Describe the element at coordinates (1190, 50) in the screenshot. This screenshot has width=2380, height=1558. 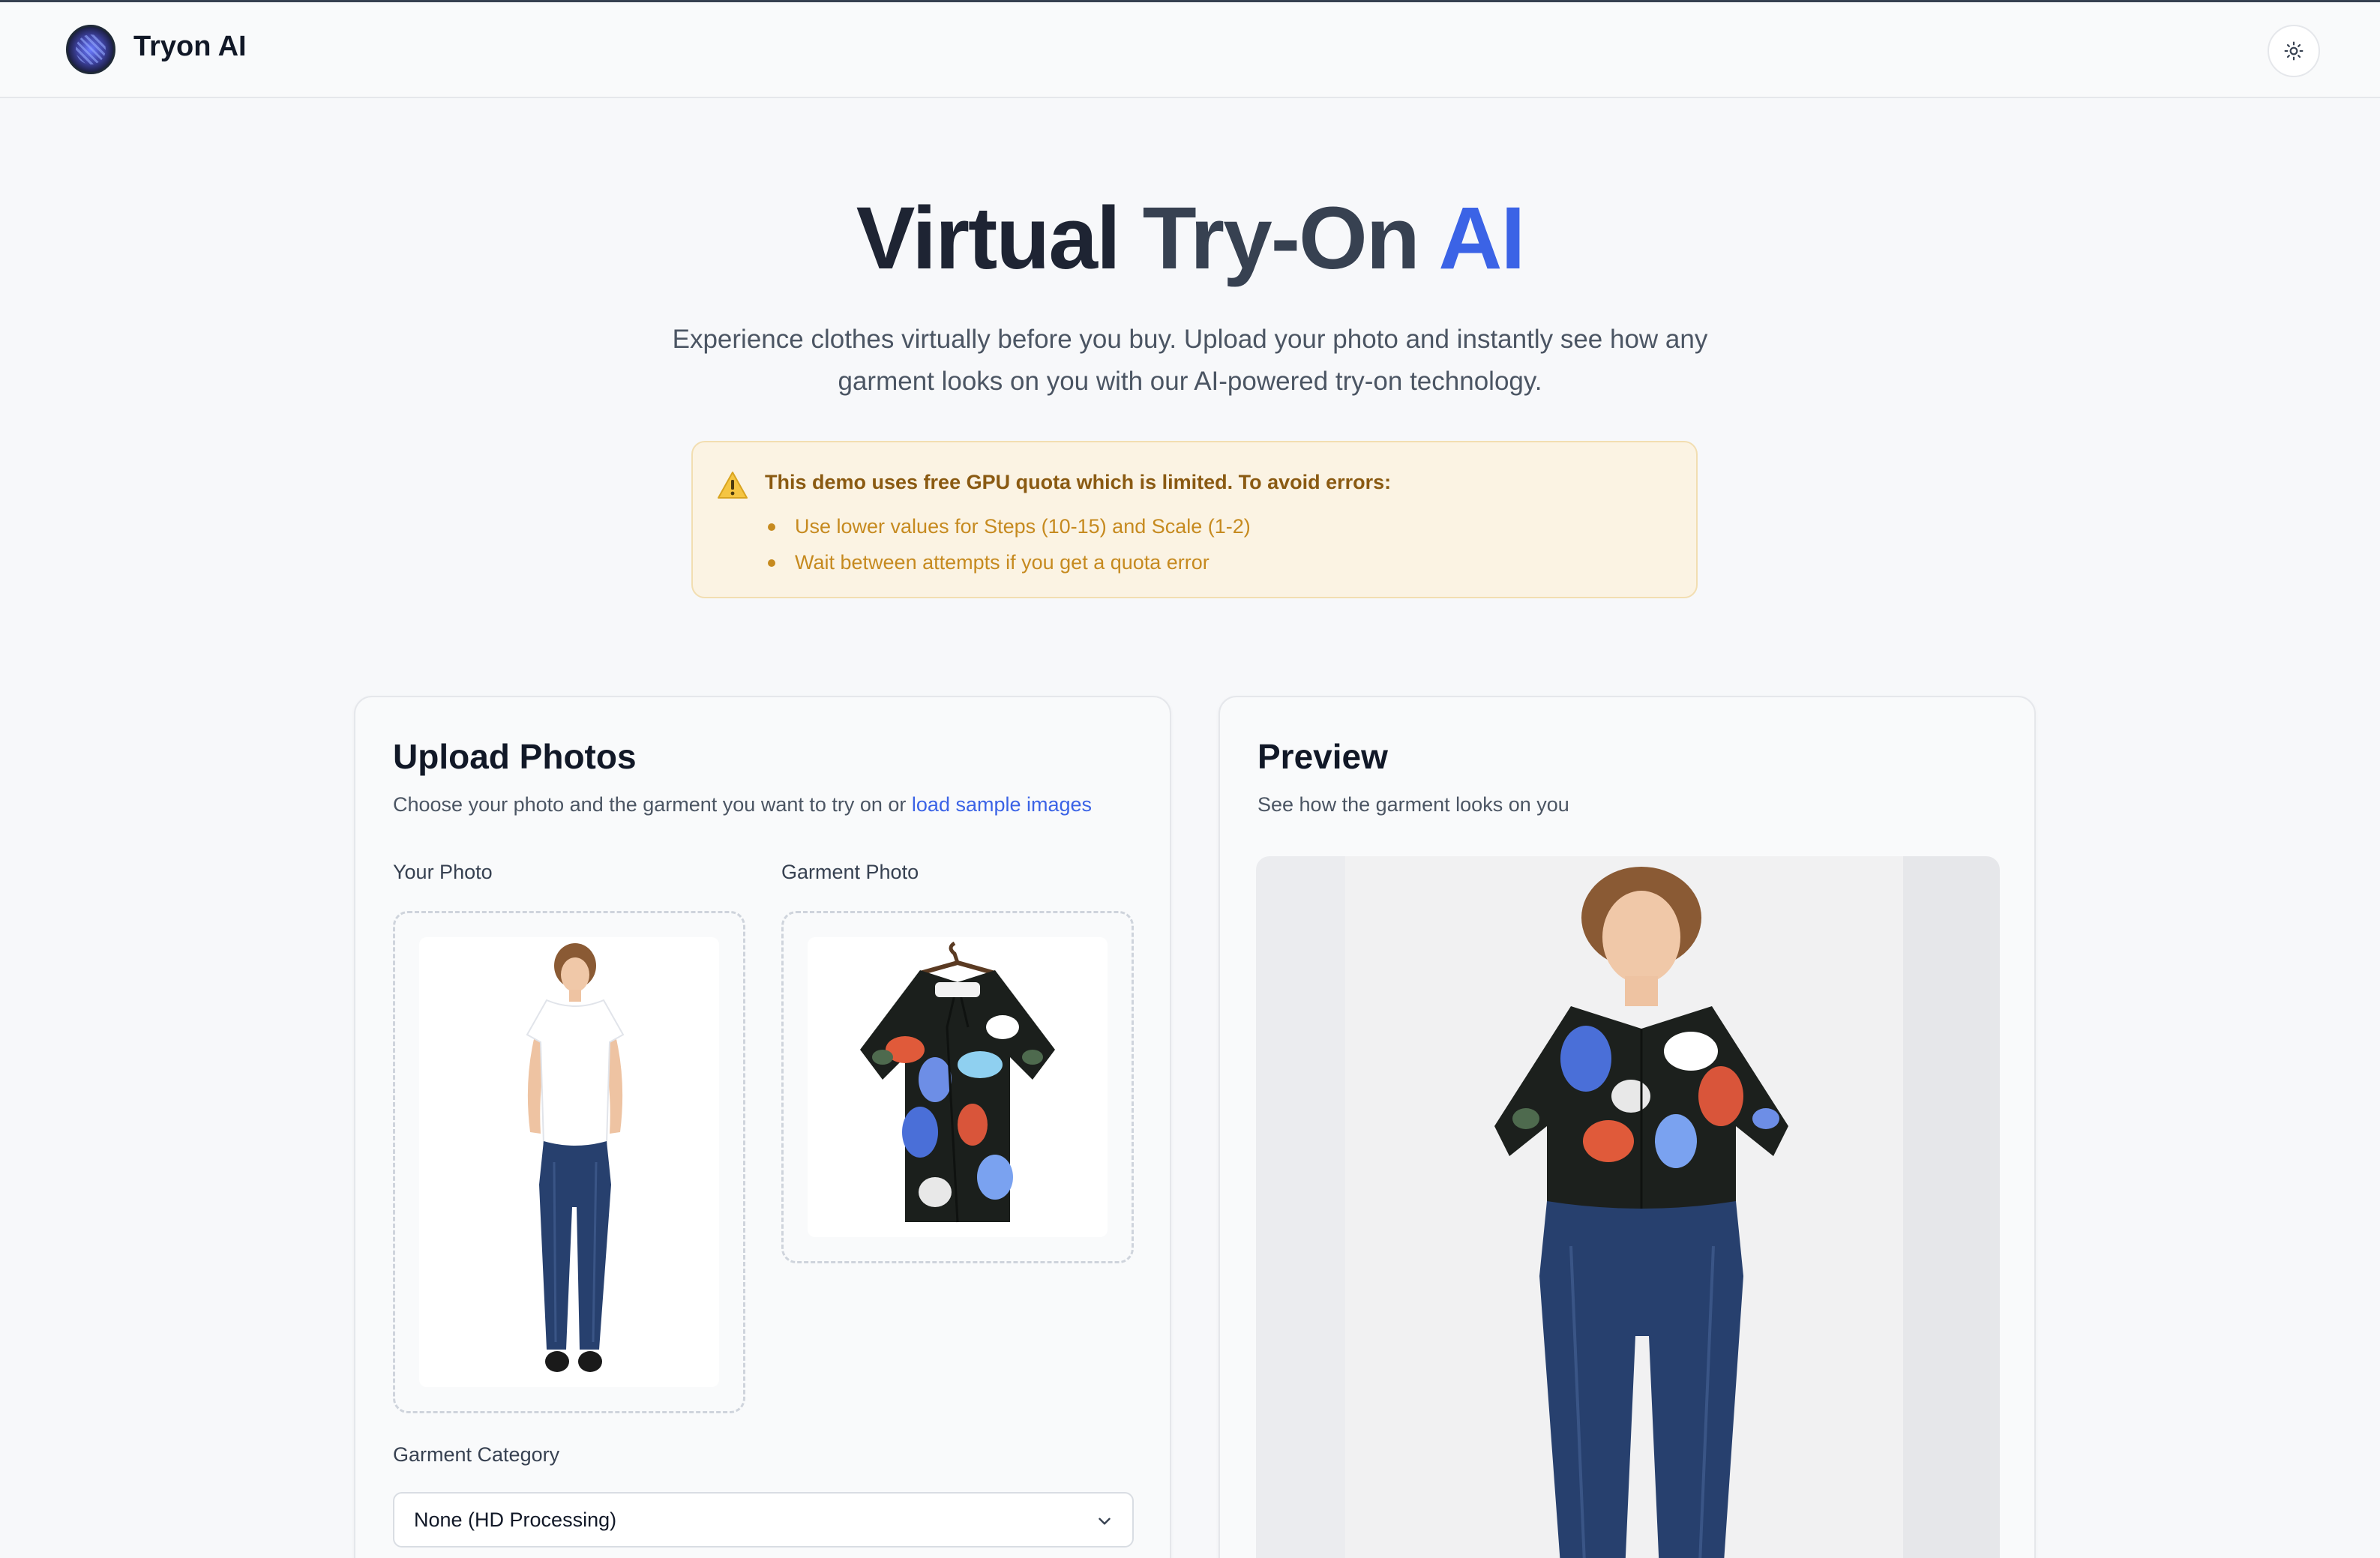
I see `app-header: Tryon AI` at that location.